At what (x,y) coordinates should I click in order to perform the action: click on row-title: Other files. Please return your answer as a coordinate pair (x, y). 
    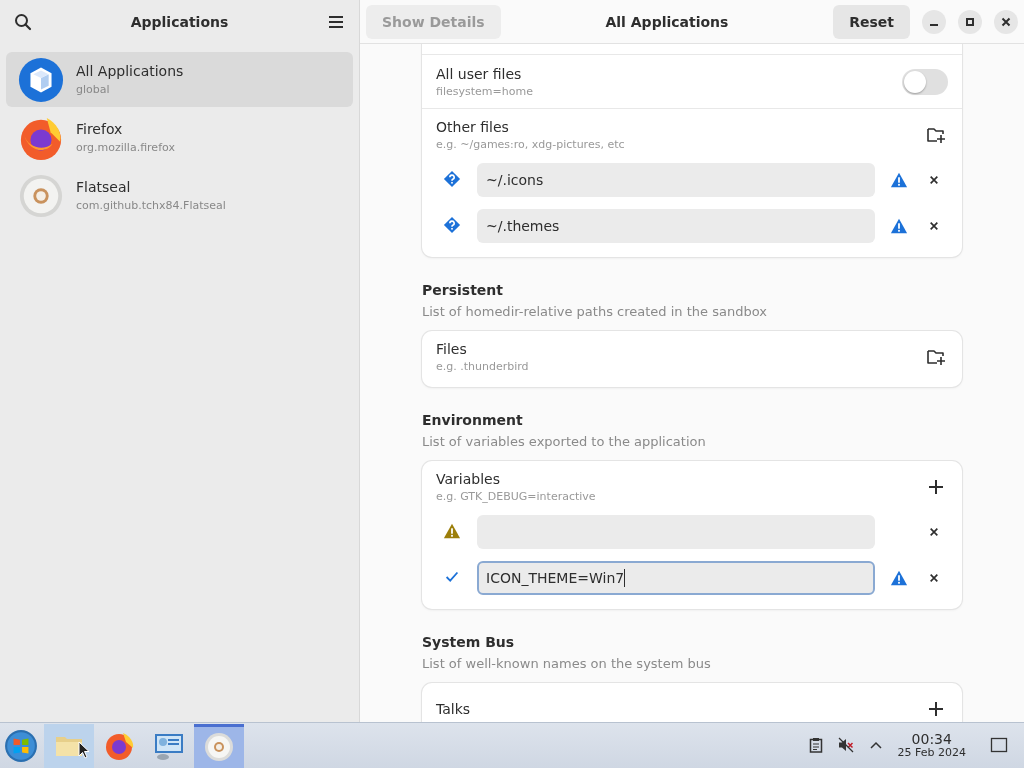
    Looking at the image, I should click on (473, 127).